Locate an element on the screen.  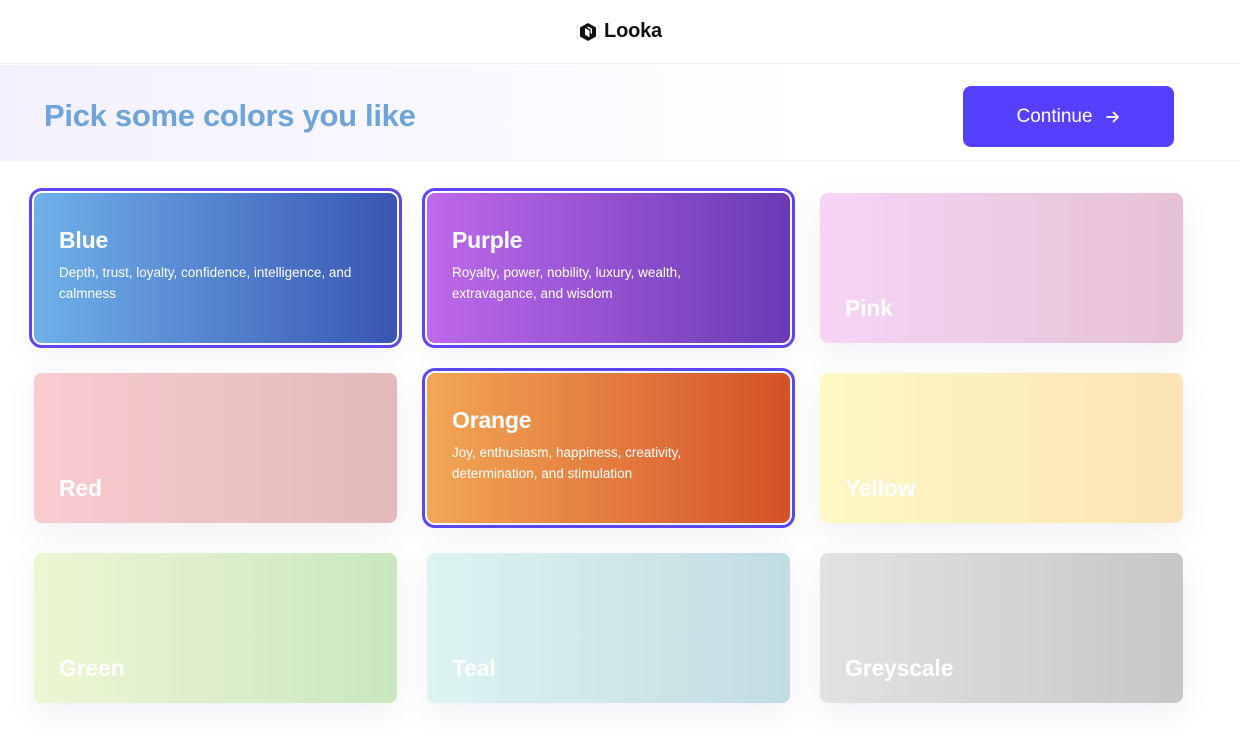
color-card-red: Red is located at coordinates (215, 448).